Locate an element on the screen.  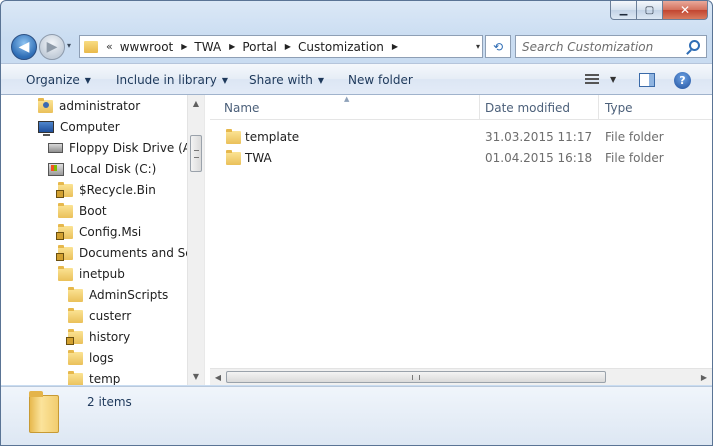
tree-item-label: Documents and Sett is located at coordinates (141, 253).